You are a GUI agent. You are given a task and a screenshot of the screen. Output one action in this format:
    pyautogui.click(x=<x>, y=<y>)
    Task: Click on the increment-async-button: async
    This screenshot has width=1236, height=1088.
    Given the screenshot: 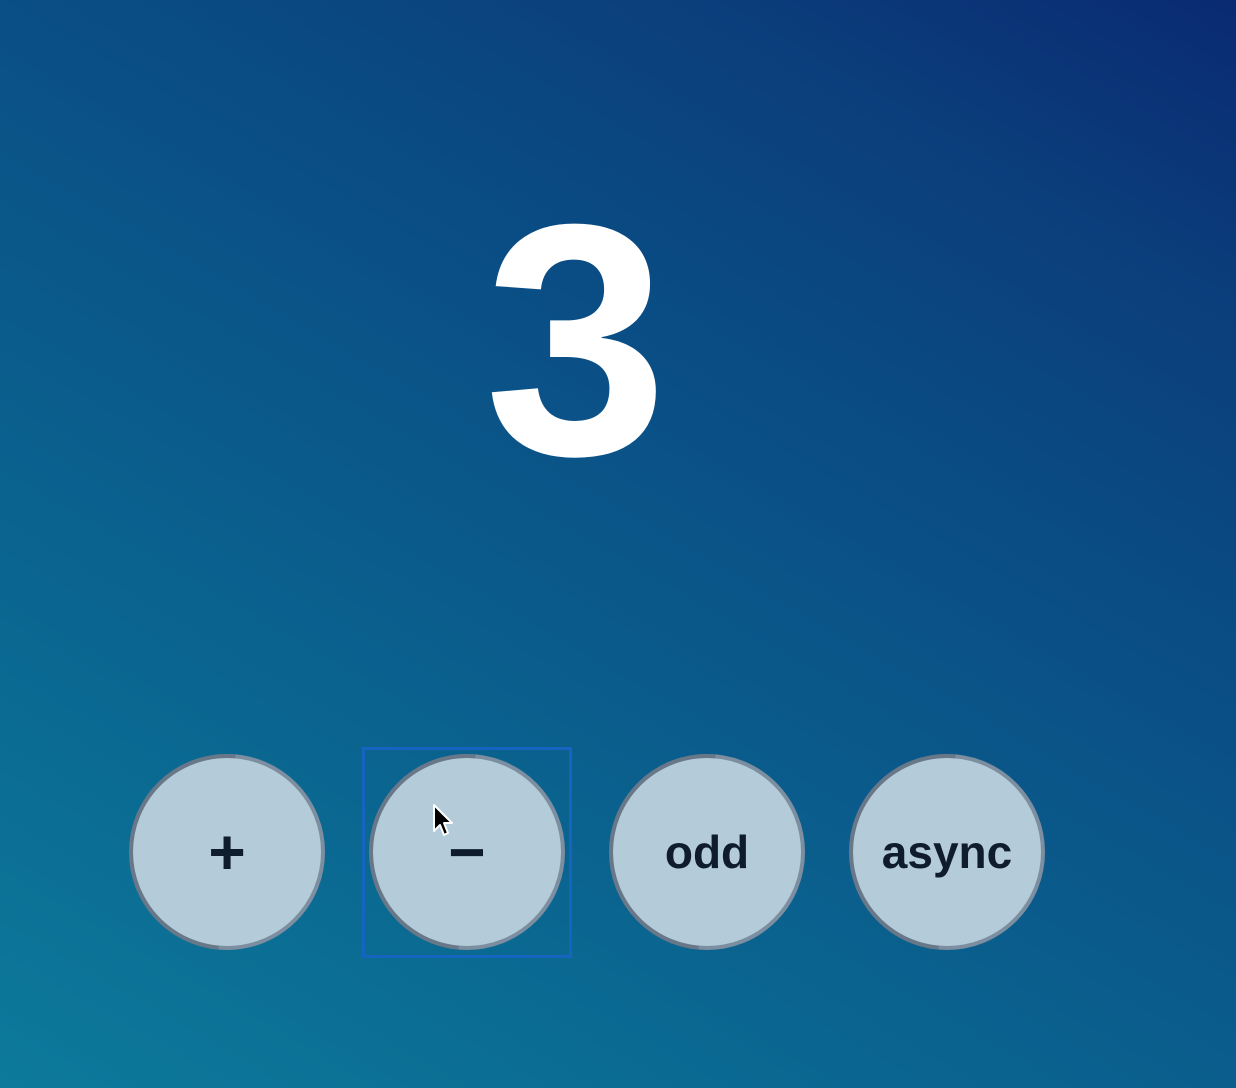 What is the action you would take?
    pyautogui.click(x=947, y=852)
    